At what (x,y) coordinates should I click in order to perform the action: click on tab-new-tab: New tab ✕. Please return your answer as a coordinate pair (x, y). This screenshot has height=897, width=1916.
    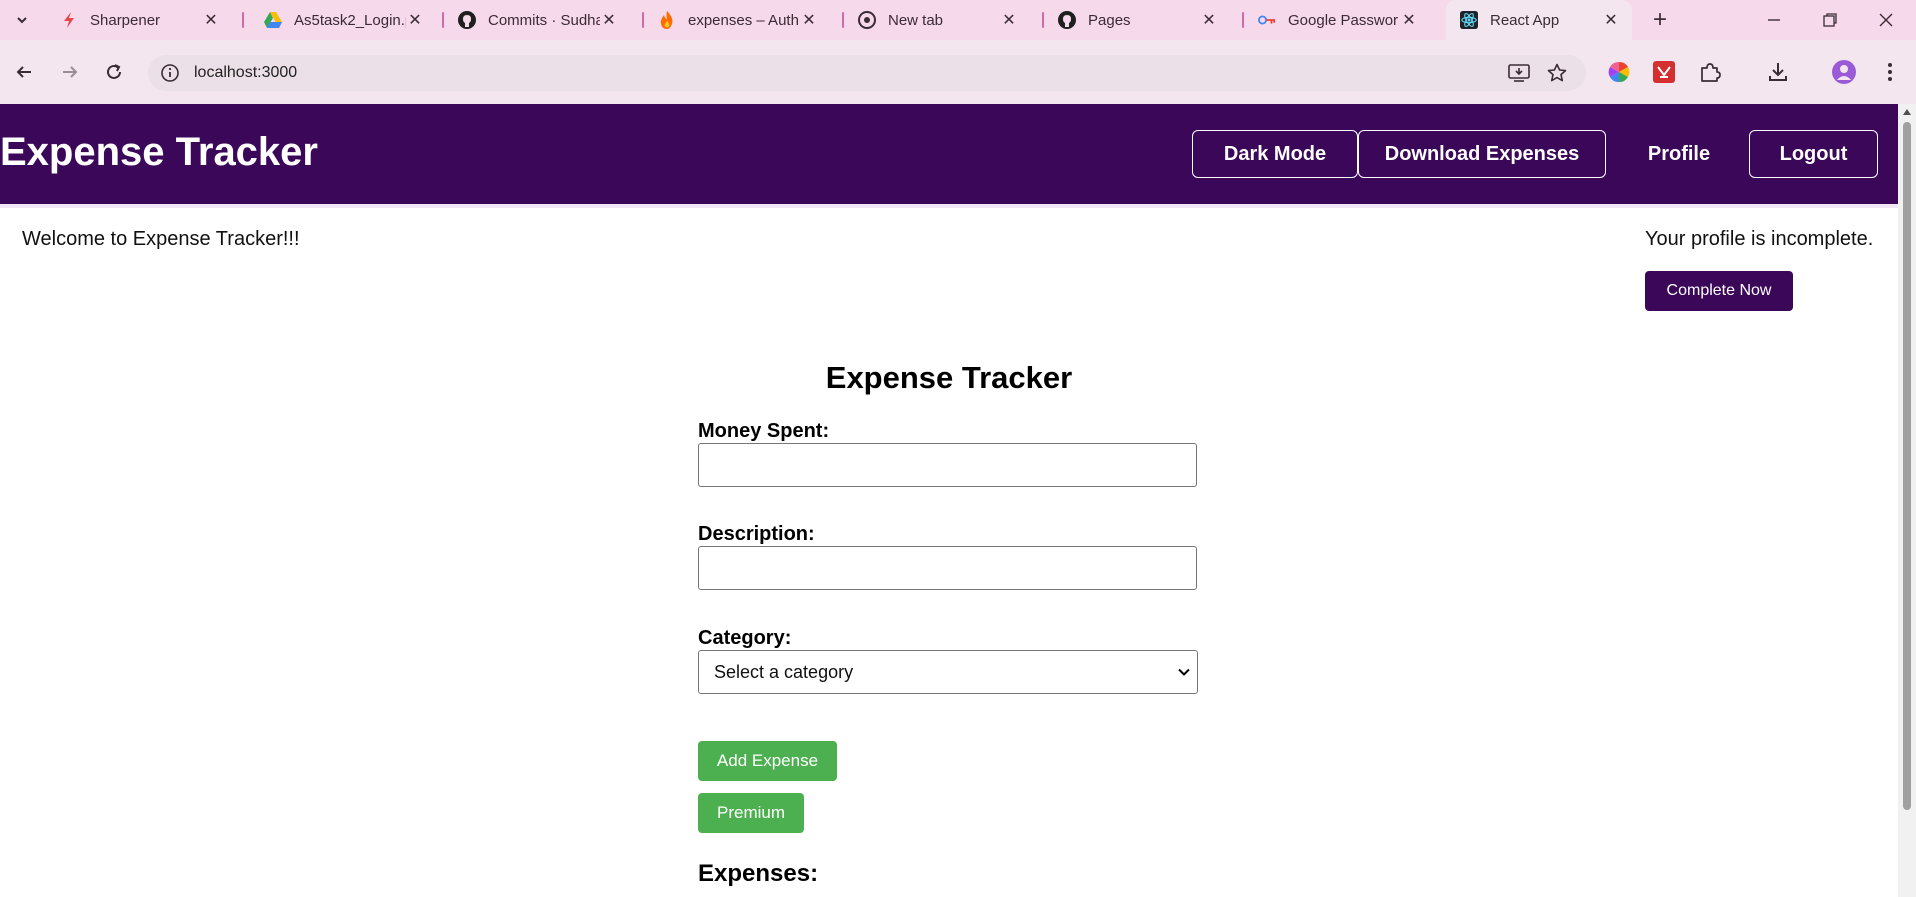
    Looking at the image, I should click on (937, 20).